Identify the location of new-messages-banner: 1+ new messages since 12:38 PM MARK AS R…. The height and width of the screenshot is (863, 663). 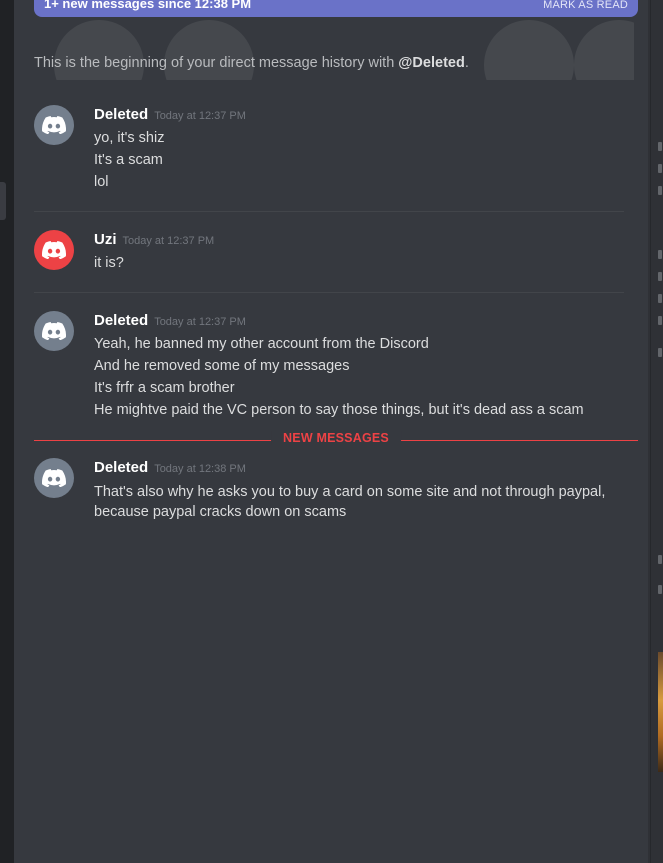
(336, 8).